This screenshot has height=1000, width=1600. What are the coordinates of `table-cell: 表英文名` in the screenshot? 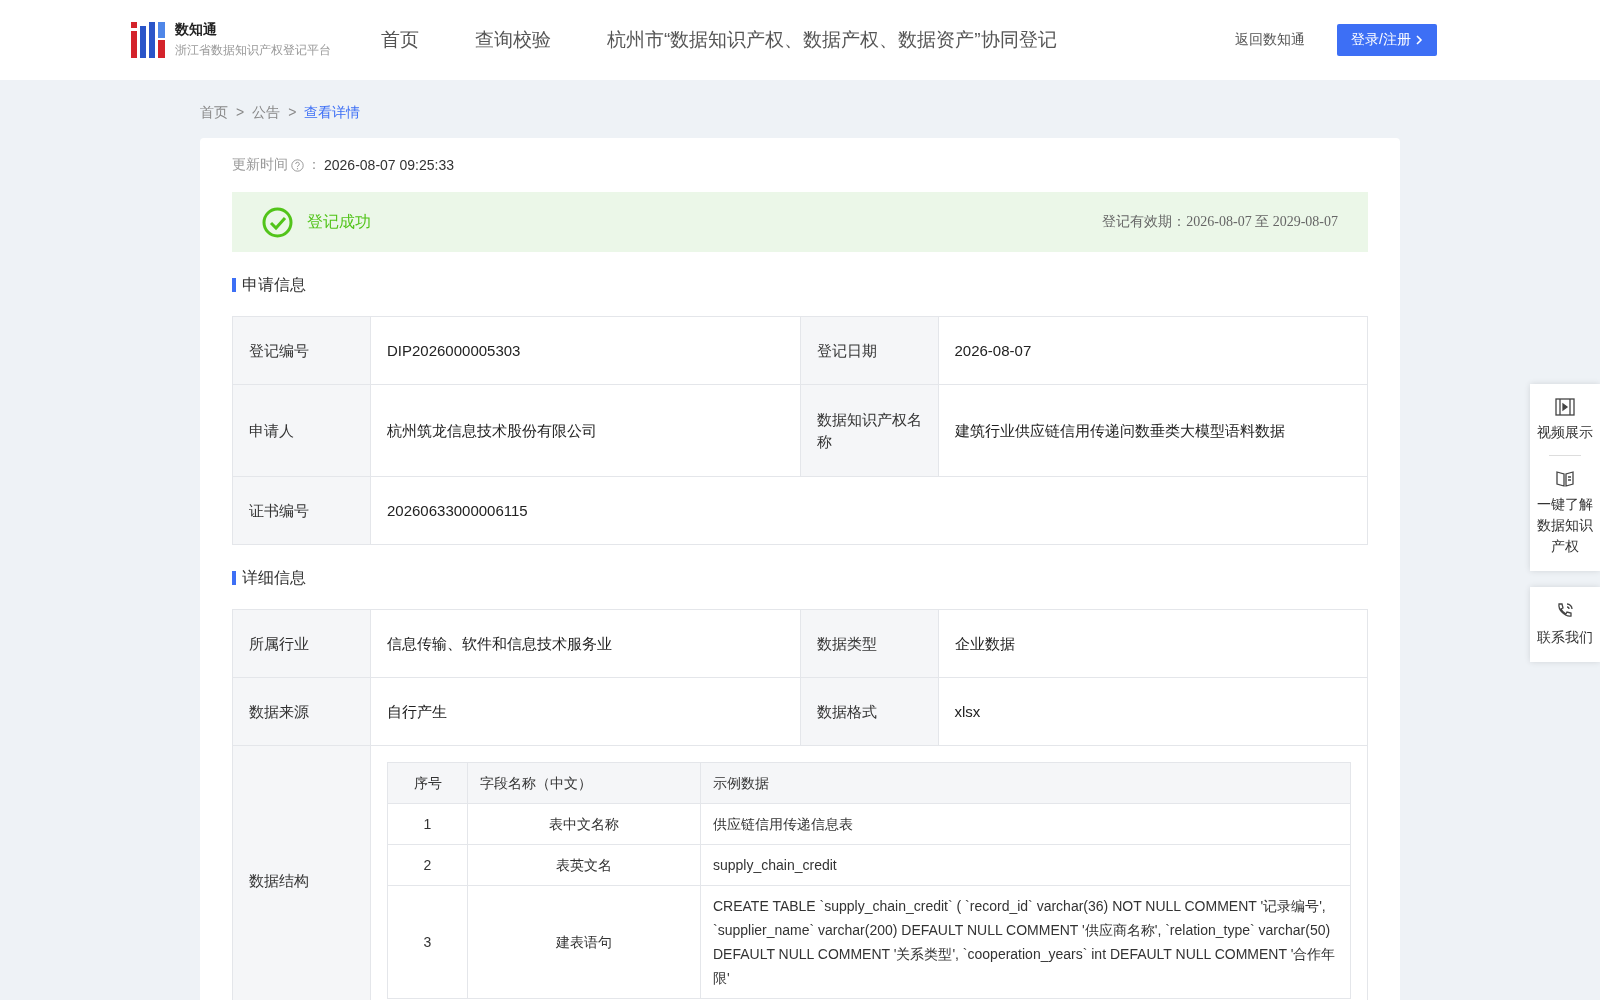 It's located at (584, 865).